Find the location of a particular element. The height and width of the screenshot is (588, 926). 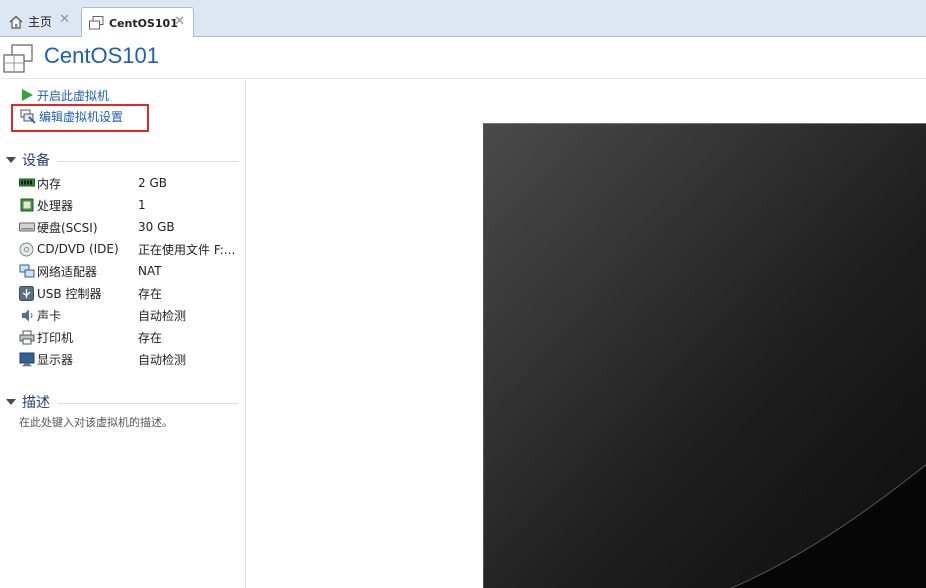

device-name: 内存 is located at coordinates (49, 183).